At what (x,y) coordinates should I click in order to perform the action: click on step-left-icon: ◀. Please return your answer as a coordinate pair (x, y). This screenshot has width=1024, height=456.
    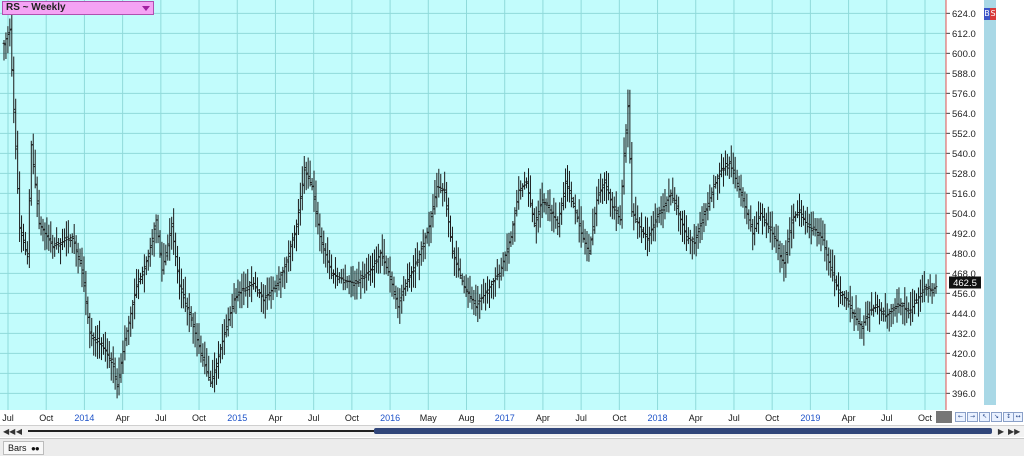
    Looking at the image, I should click on (19, 431).